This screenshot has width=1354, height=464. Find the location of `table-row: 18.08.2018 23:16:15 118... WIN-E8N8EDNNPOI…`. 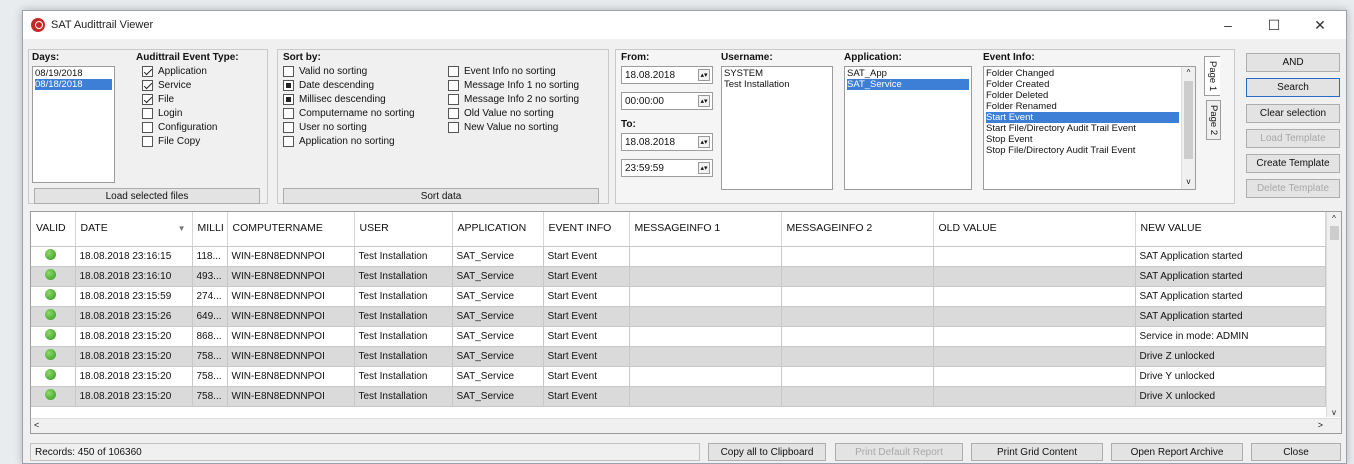

table-row: 18.08.2018 23:16:15 118... WIN-E8N8EDNNPOI… is located at coordinates (678, 256).